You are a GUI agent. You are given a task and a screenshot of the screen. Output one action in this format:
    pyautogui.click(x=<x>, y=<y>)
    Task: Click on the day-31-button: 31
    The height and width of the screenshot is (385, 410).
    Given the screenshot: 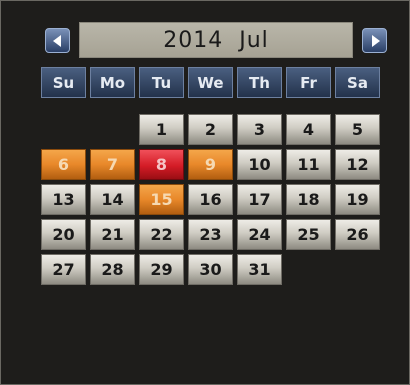 What is the action you would take?
    pyautogui.click(x=259, y=269)
    